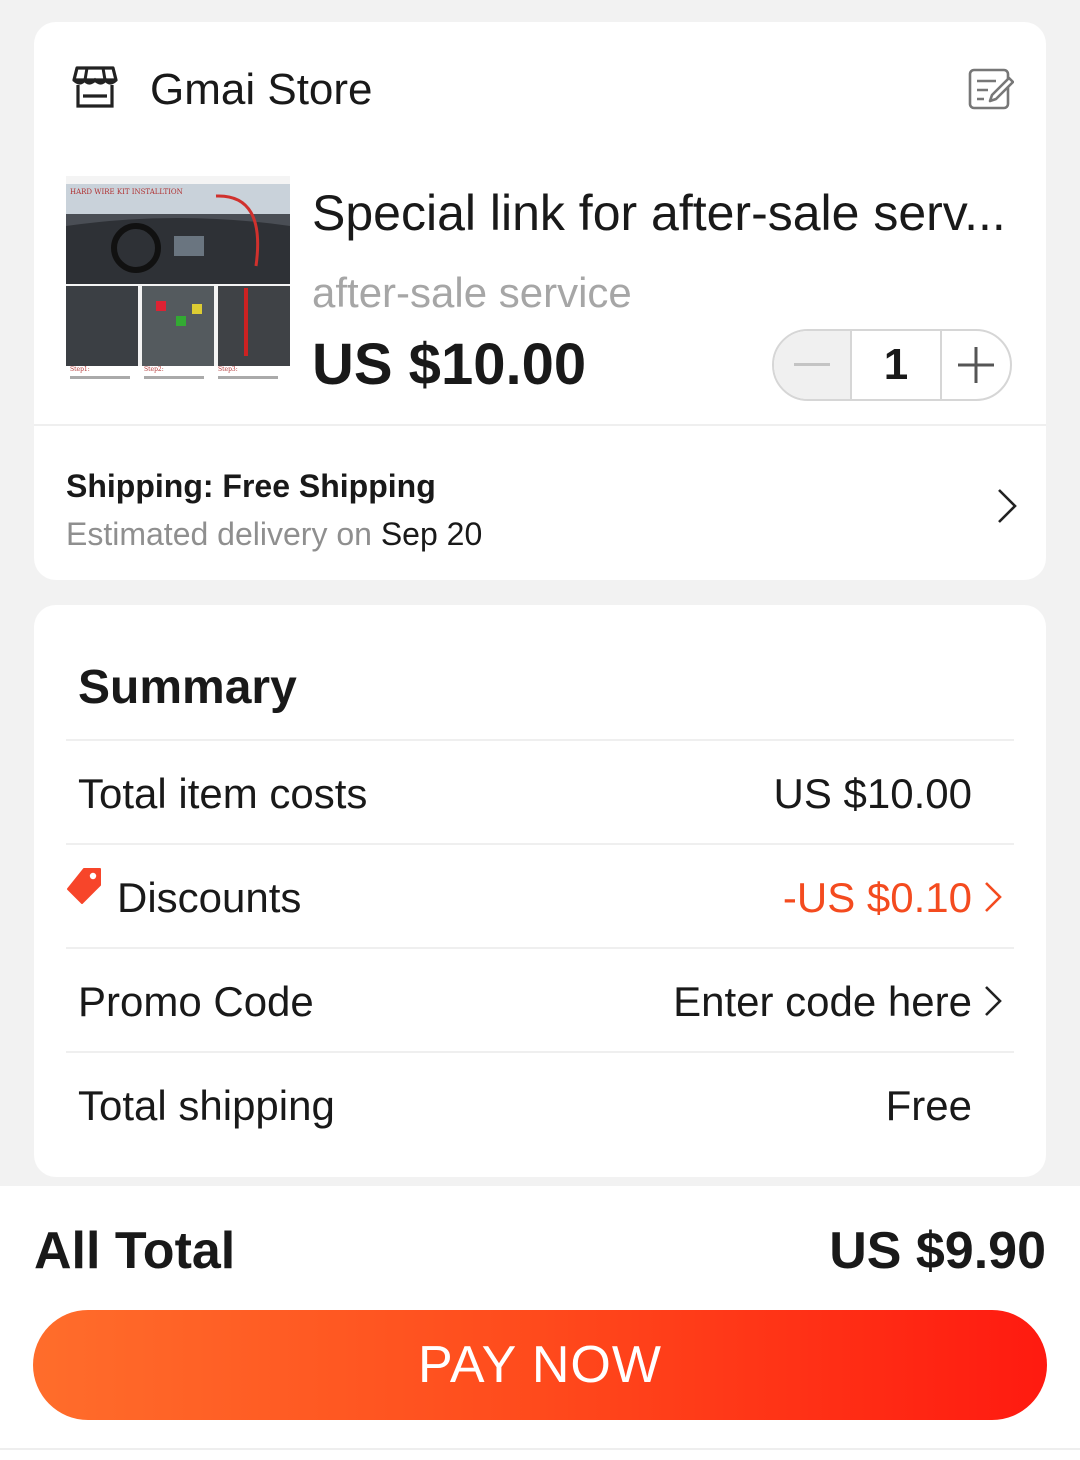  What do you see at coordinates (80, 369) in the screenshot?
I see `image-step: Step1:` at bounding box center [80, 369].